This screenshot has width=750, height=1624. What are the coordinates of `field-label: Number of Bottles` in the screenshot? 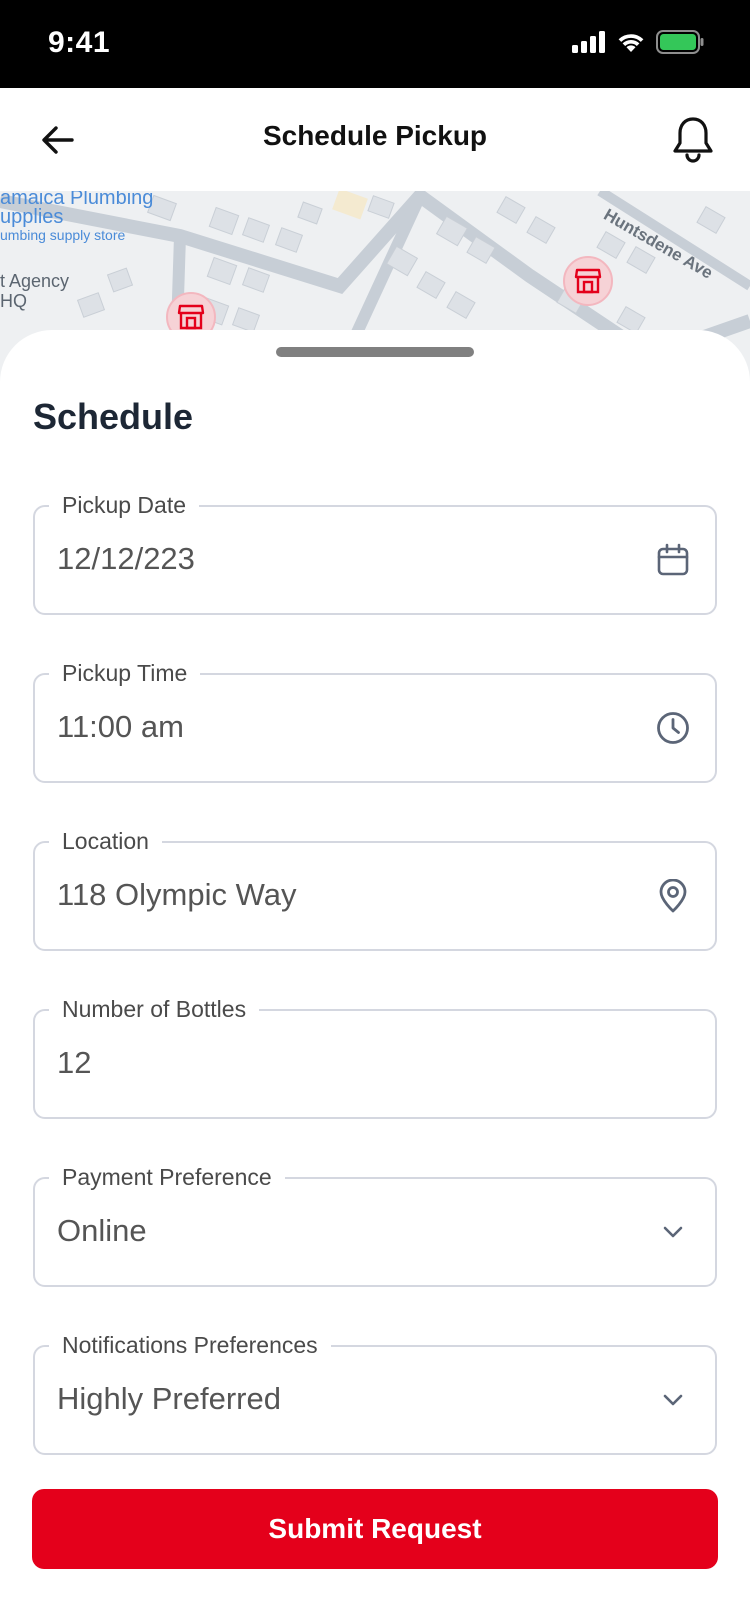 It's located at (154, 1009).